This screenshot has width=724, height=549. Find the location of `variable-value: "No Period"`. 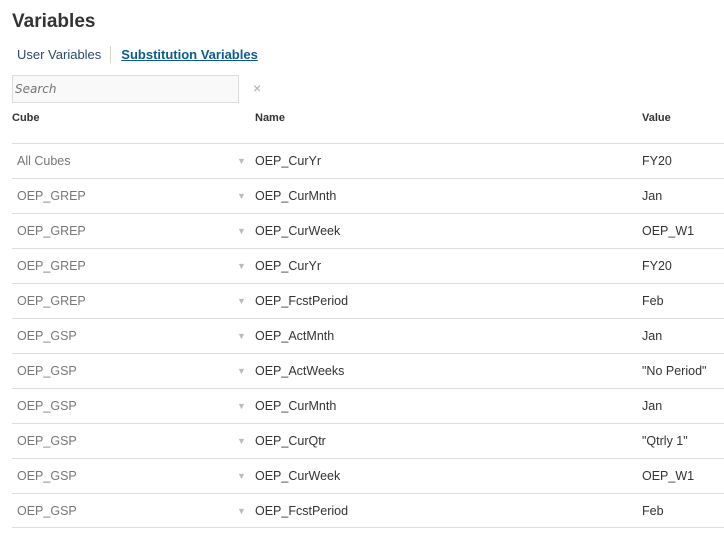

variable-value: "No Period" is located at coordinates (674, 371).